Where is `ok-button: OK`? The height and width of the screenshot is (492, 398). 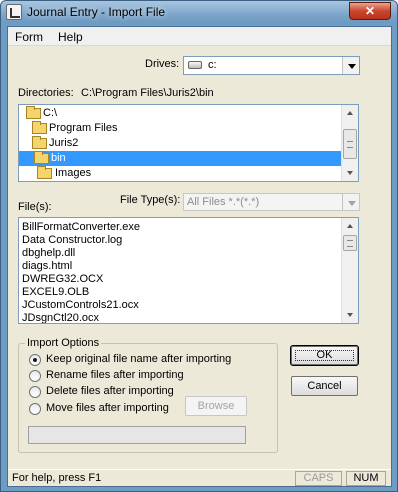
ok-button: OK is located at coordinates (324, 355).